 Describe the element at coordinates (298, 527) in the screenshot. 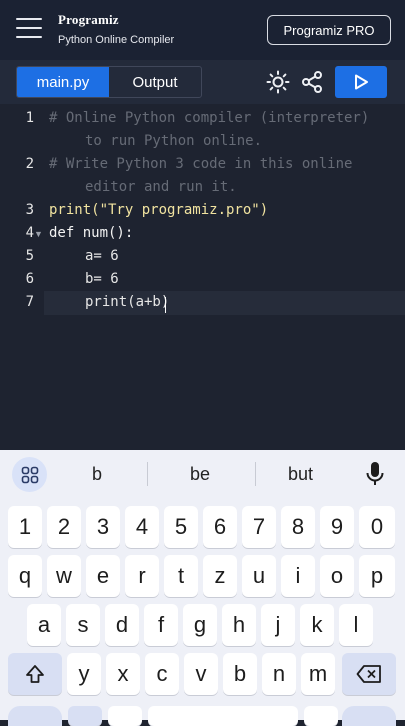

I see `key-8: 8` at that location.